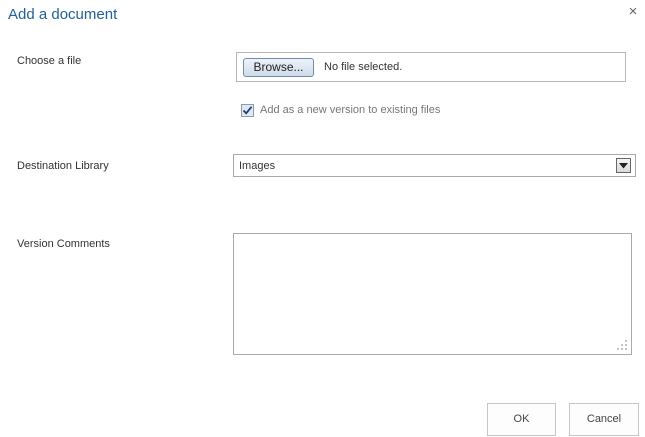 Image resolution: width=645 pixels, height=437 pixels. I want to click on file-status-text: No file selected., so click(363, 67).